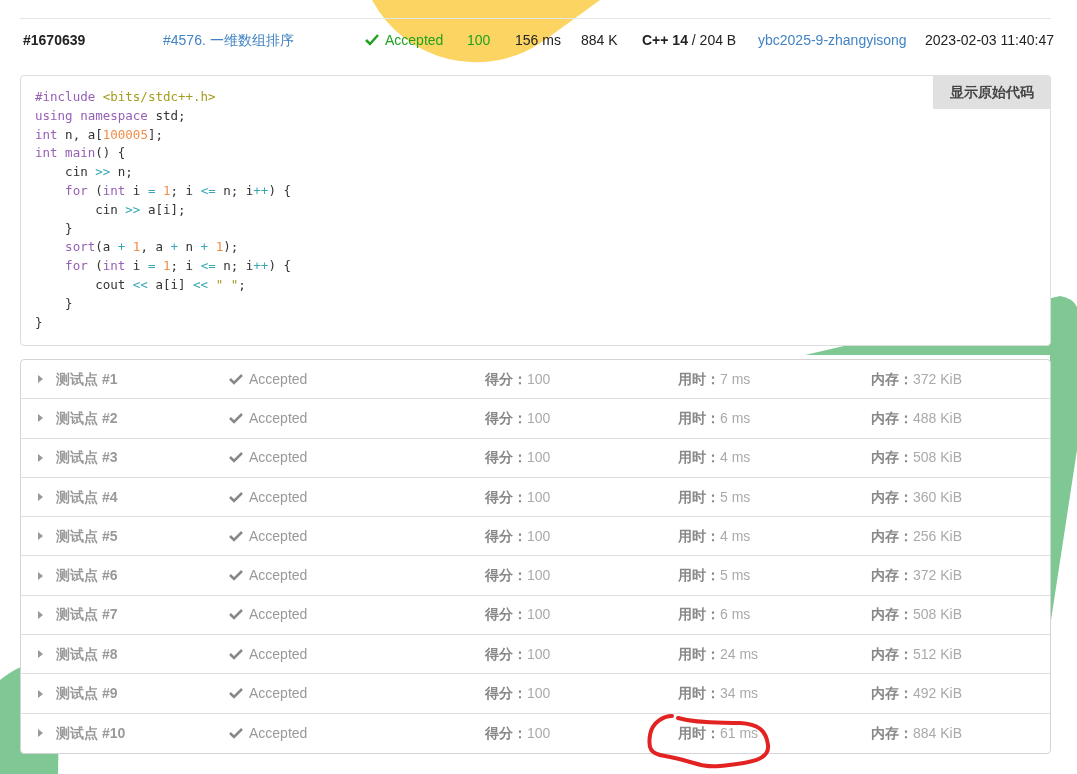 The width and height of the screenshot is (1077, 774). What do you see at coordinates (110, 115) in the screenshot?
I see `code-line: using namespace std;` at bounding box center [110, 115].